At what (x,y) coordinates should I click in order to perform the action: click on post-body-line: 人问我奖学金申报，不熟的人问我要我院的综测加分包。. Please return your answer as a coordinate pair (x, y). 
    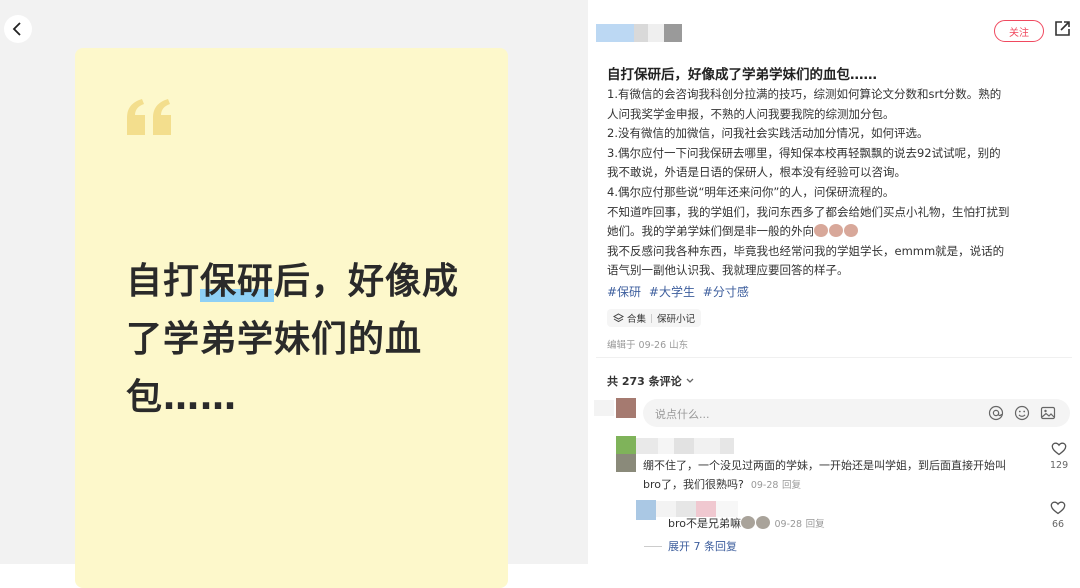
    Looking at the image, I should click on (751, 113).